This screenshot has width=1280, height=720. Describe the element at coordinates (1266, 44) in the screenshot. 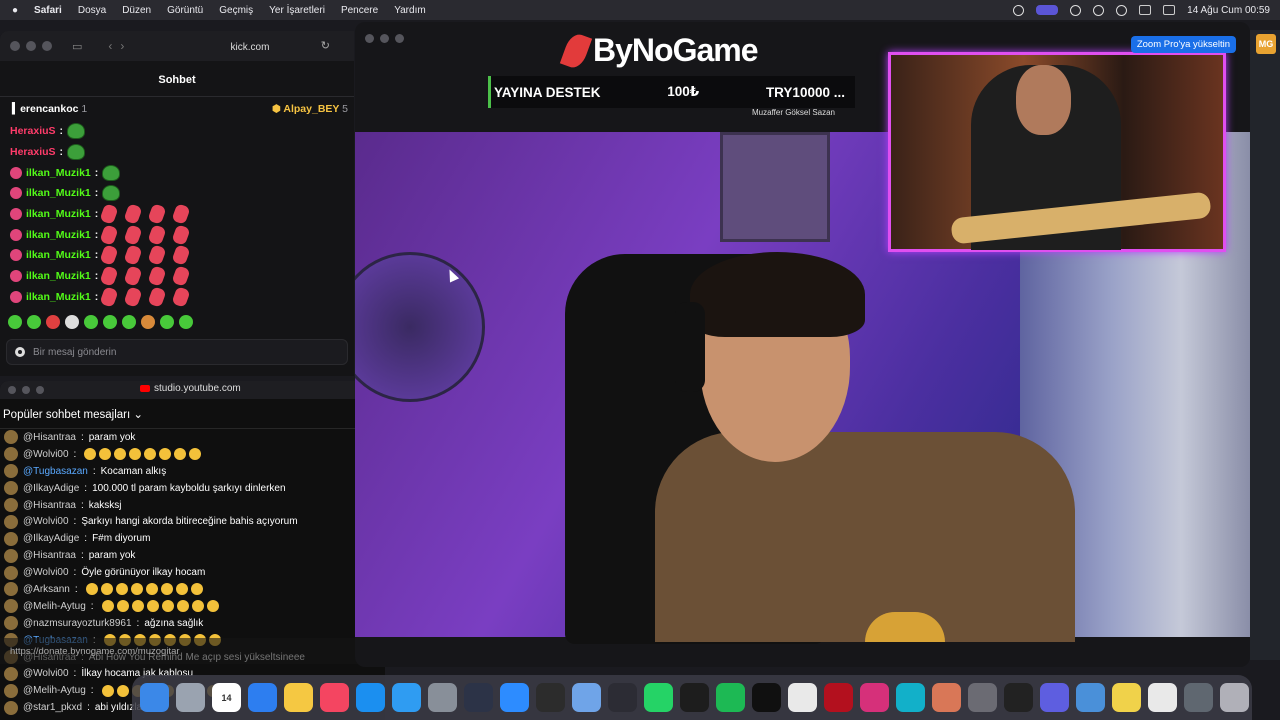

I see `avatar: MG` at that location.